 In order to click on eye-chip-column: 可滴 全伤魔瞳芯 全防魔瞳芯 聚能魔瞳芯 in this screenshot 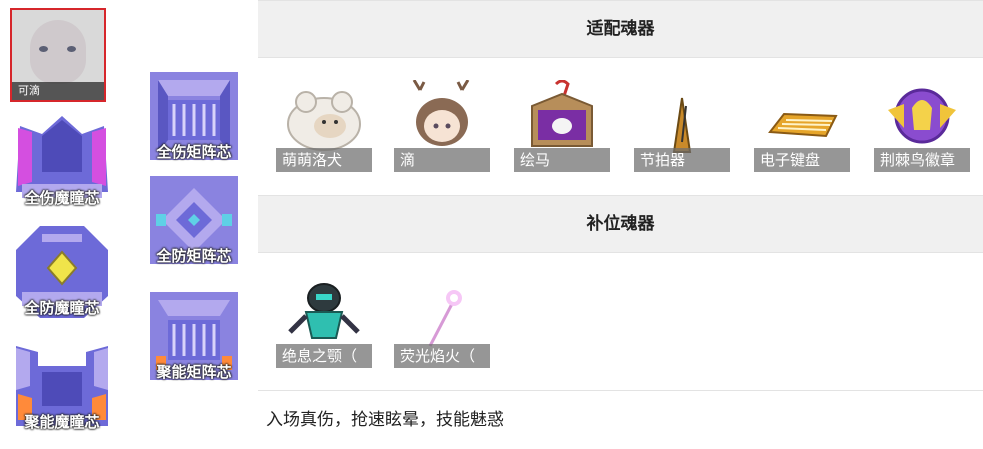, I will do `click(64, 224)`.